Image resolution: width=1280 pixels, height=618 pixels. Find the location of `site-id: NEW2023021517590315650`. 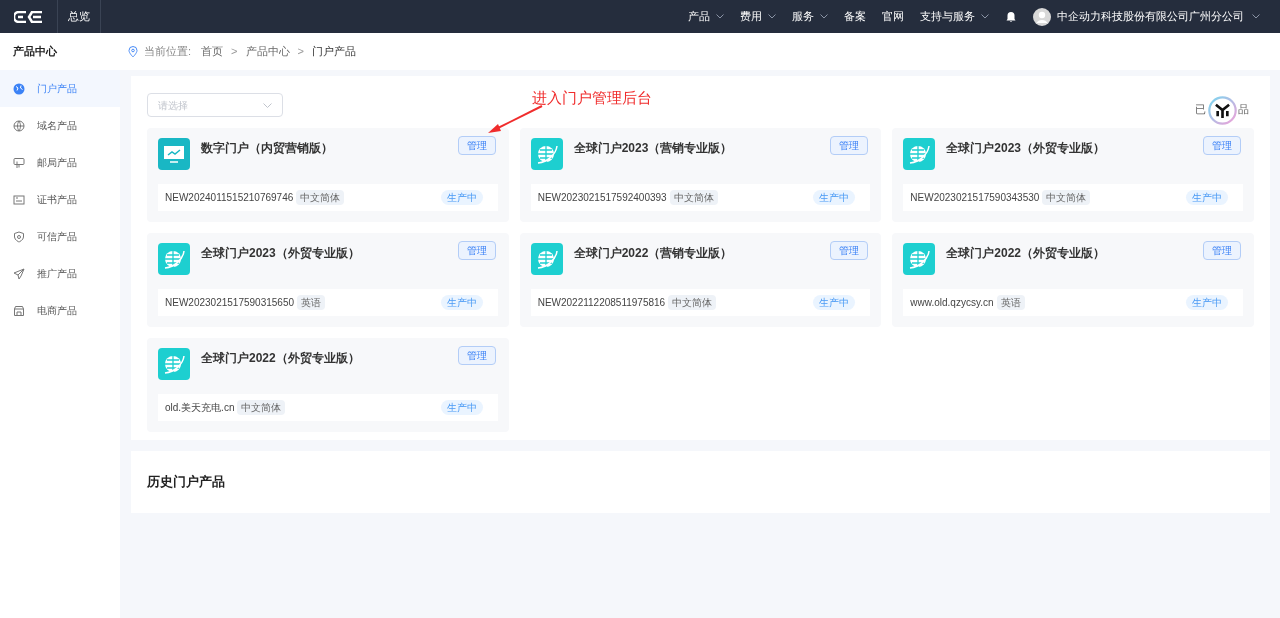

site-id: NEW2023021517590315650 is located at coordinates (229, 302).